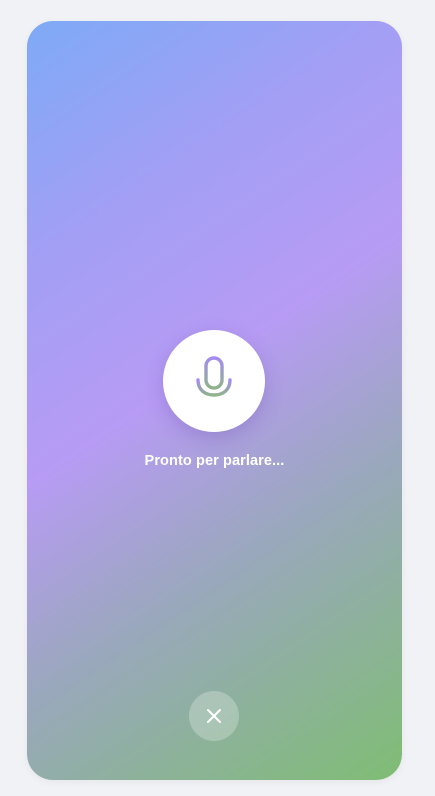 The height and width of the screenshot is (796, 435). I want to click on microphone-button, so click(214, 381).